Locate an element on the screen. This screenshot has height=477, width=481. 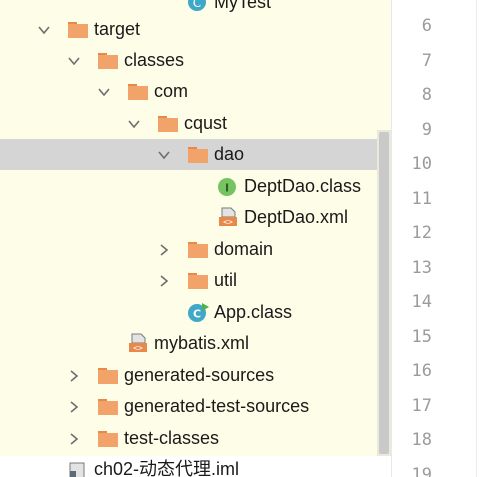
line-number: 14 is located at coordinates (421, 302).